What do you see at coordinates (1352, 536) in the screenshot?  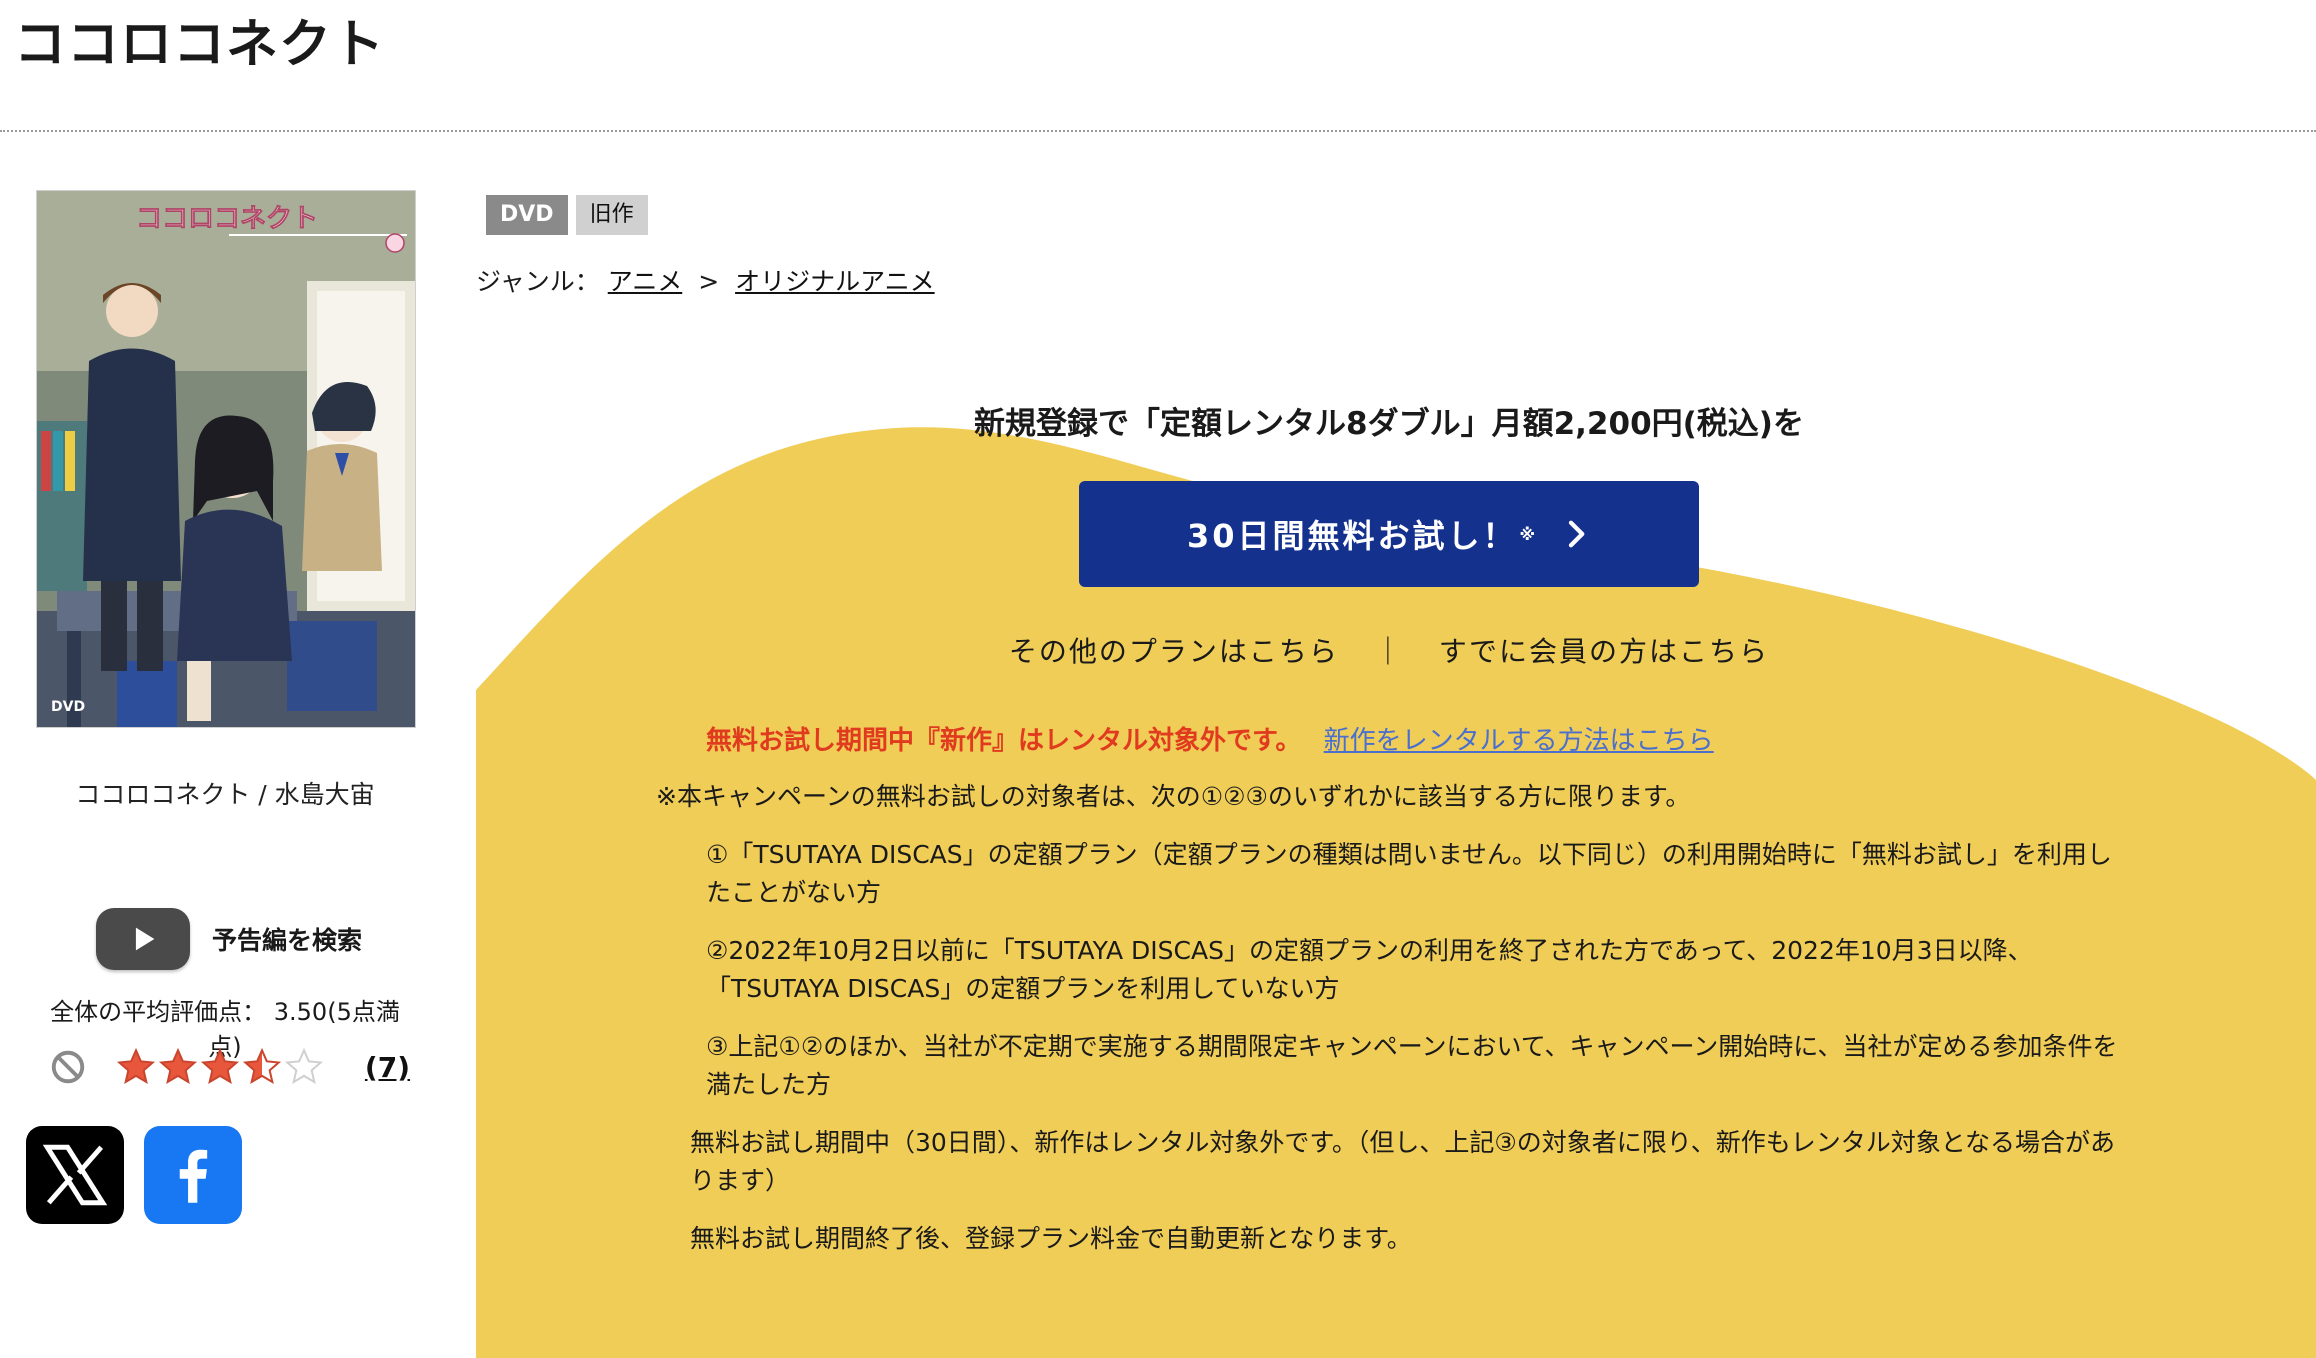 I see `free-trial-label: 30日間無料お試し！` at bounding box center [1352, 536].